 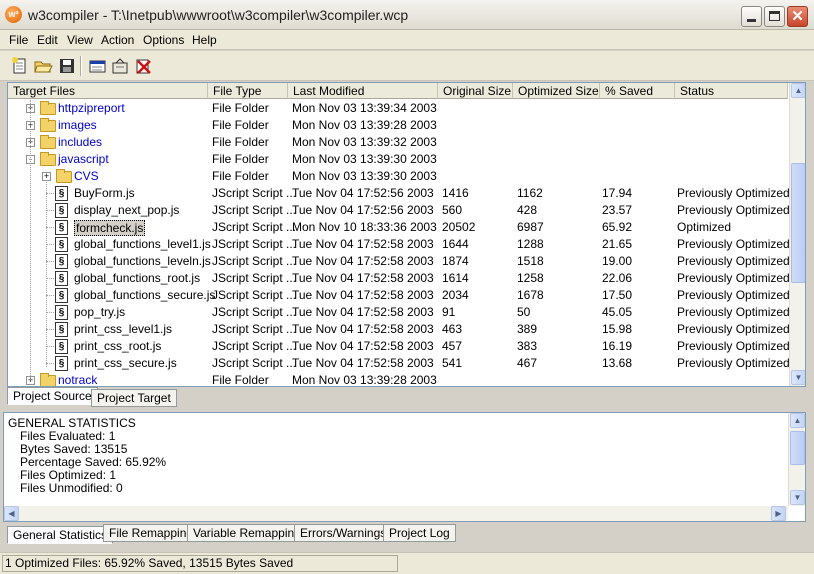 What do you see at coordinates (778, 513) in the screenshot?
I see `stats-scroll-right-button: ▶` at bounding box center [778, 513].